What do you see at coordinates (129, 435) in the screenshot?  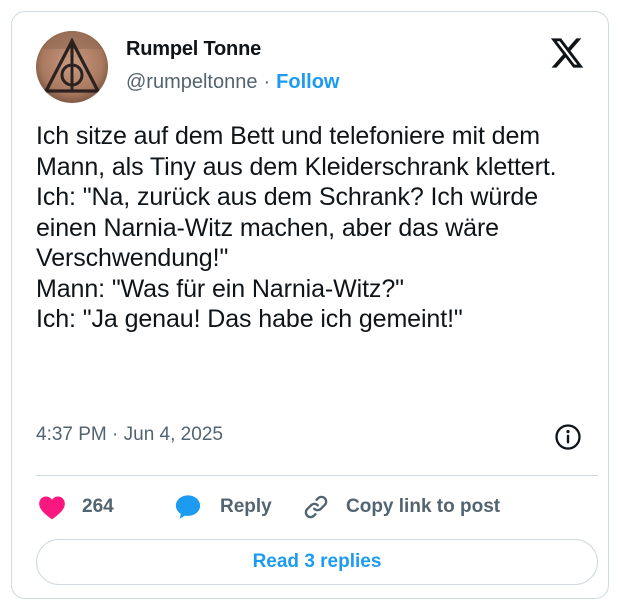 I see `tweet-timestamp: 4:37 PM · Jun 4, 2025` at bounding box center [129, 435].